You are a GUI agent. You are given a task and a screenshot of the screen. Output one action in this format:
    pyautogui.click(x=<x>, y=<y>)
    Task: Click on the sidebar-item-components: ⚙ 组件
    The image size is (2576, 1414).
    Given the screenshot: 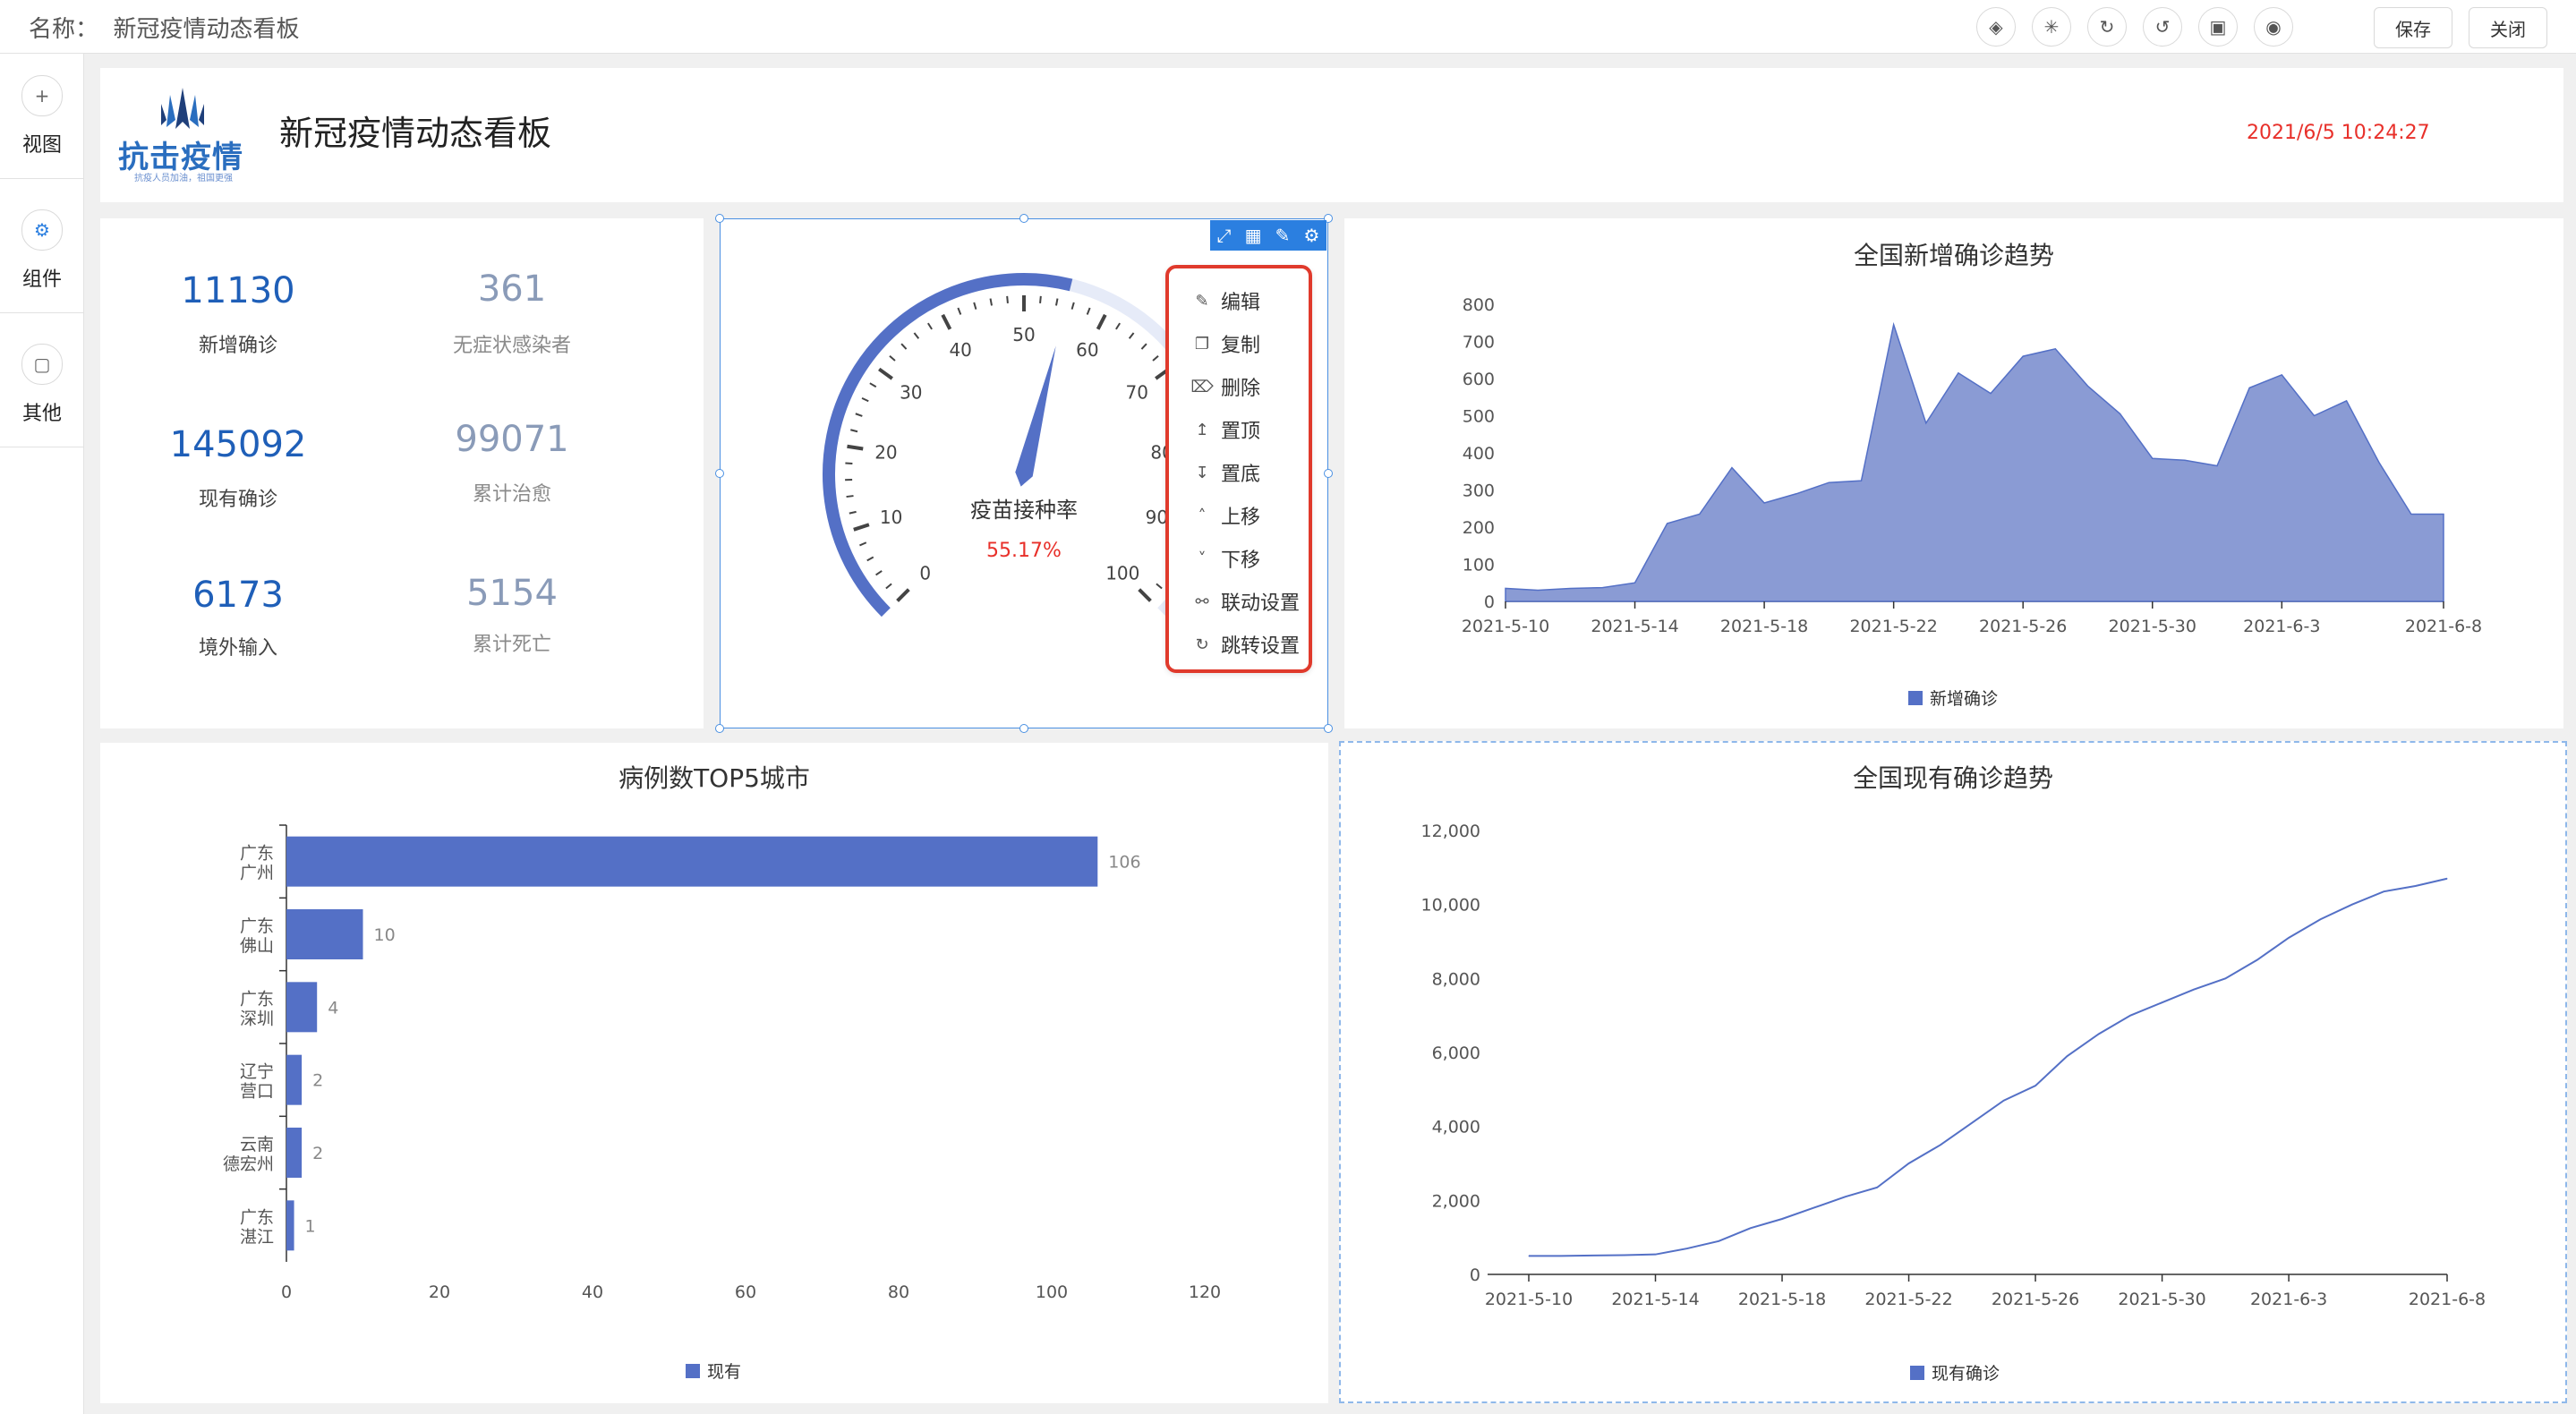 What is the action you would take?
    pyautogui.click(x=42, y=250)
    